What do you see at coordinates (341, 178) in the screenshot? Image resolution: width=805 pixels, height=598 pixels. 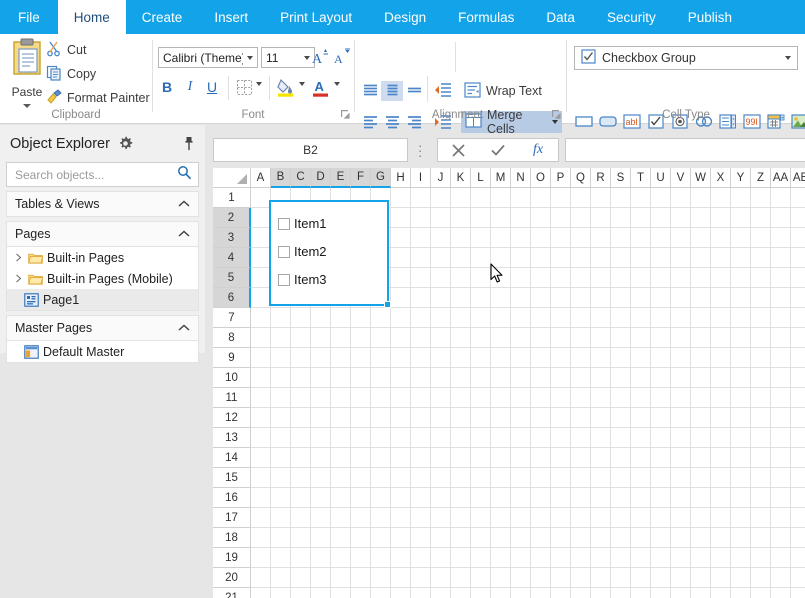 I see `column-header-e: E` at bounding box center [341, 178].